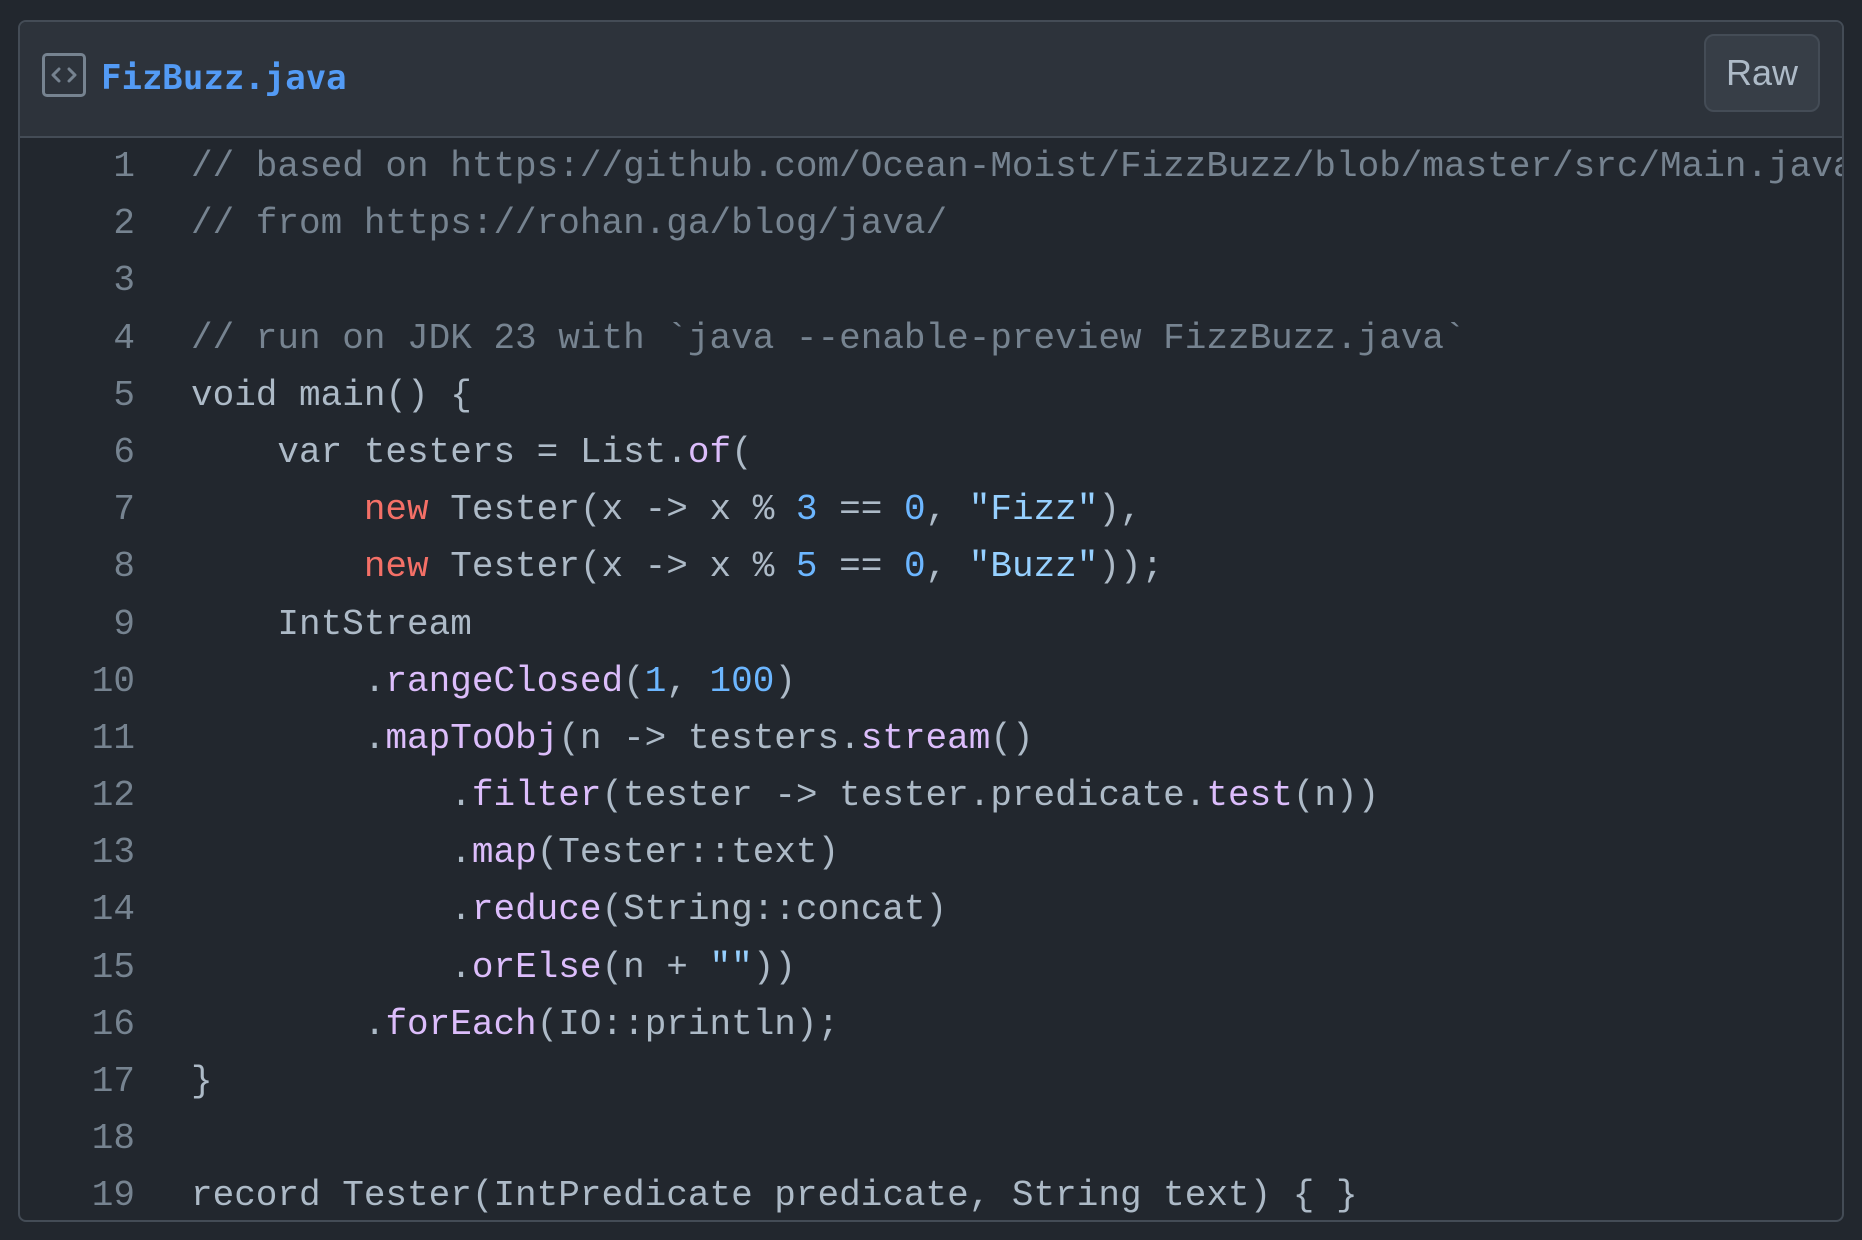 The width and height of the screenshot is (1862, 1240). What do you see at coordinates (77, 280) in the screenshot?
I see `line-number: 3` at bounding box center [77, 280].